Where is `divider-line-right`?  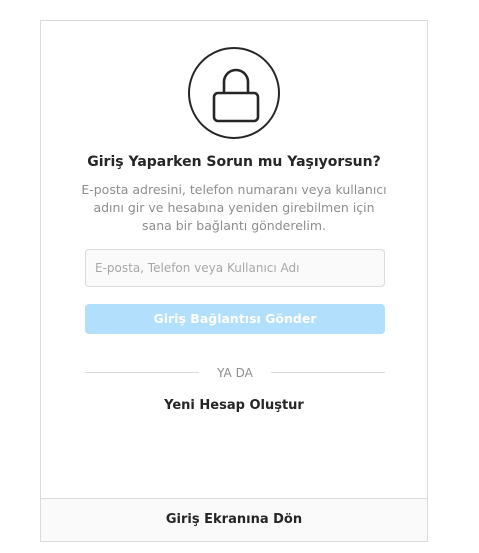
divider-line-right is located at coordinates (328, 372).